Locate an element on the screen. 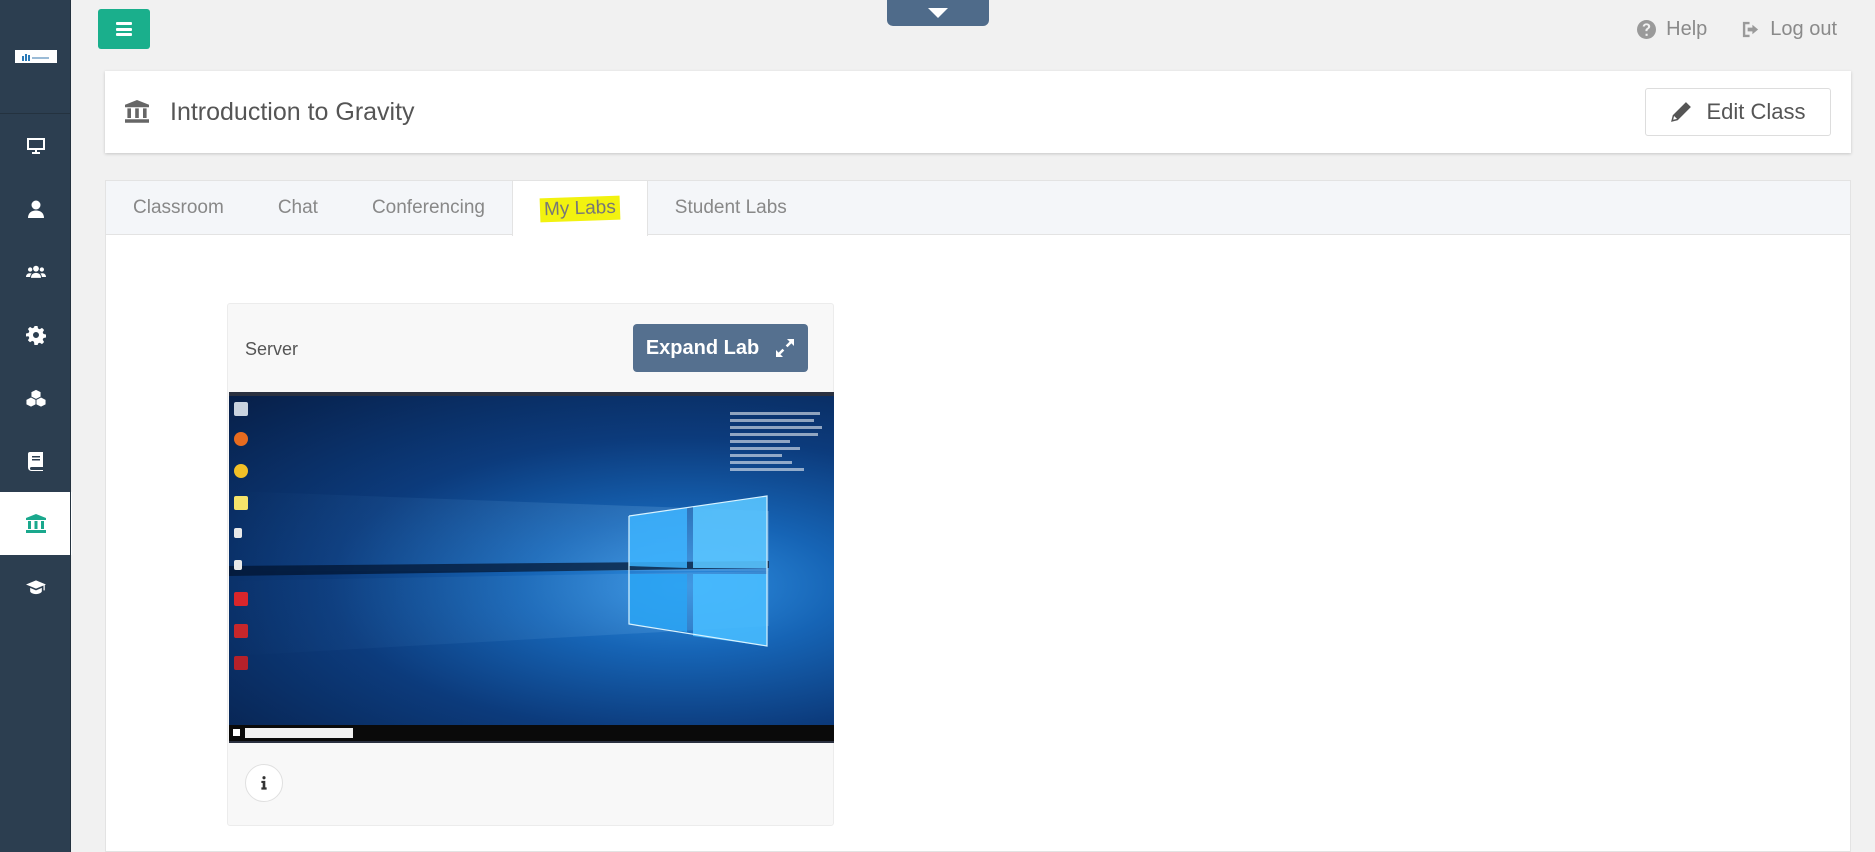 The image size is (1875, 852). logo-area is located at coordinates (35, 57).